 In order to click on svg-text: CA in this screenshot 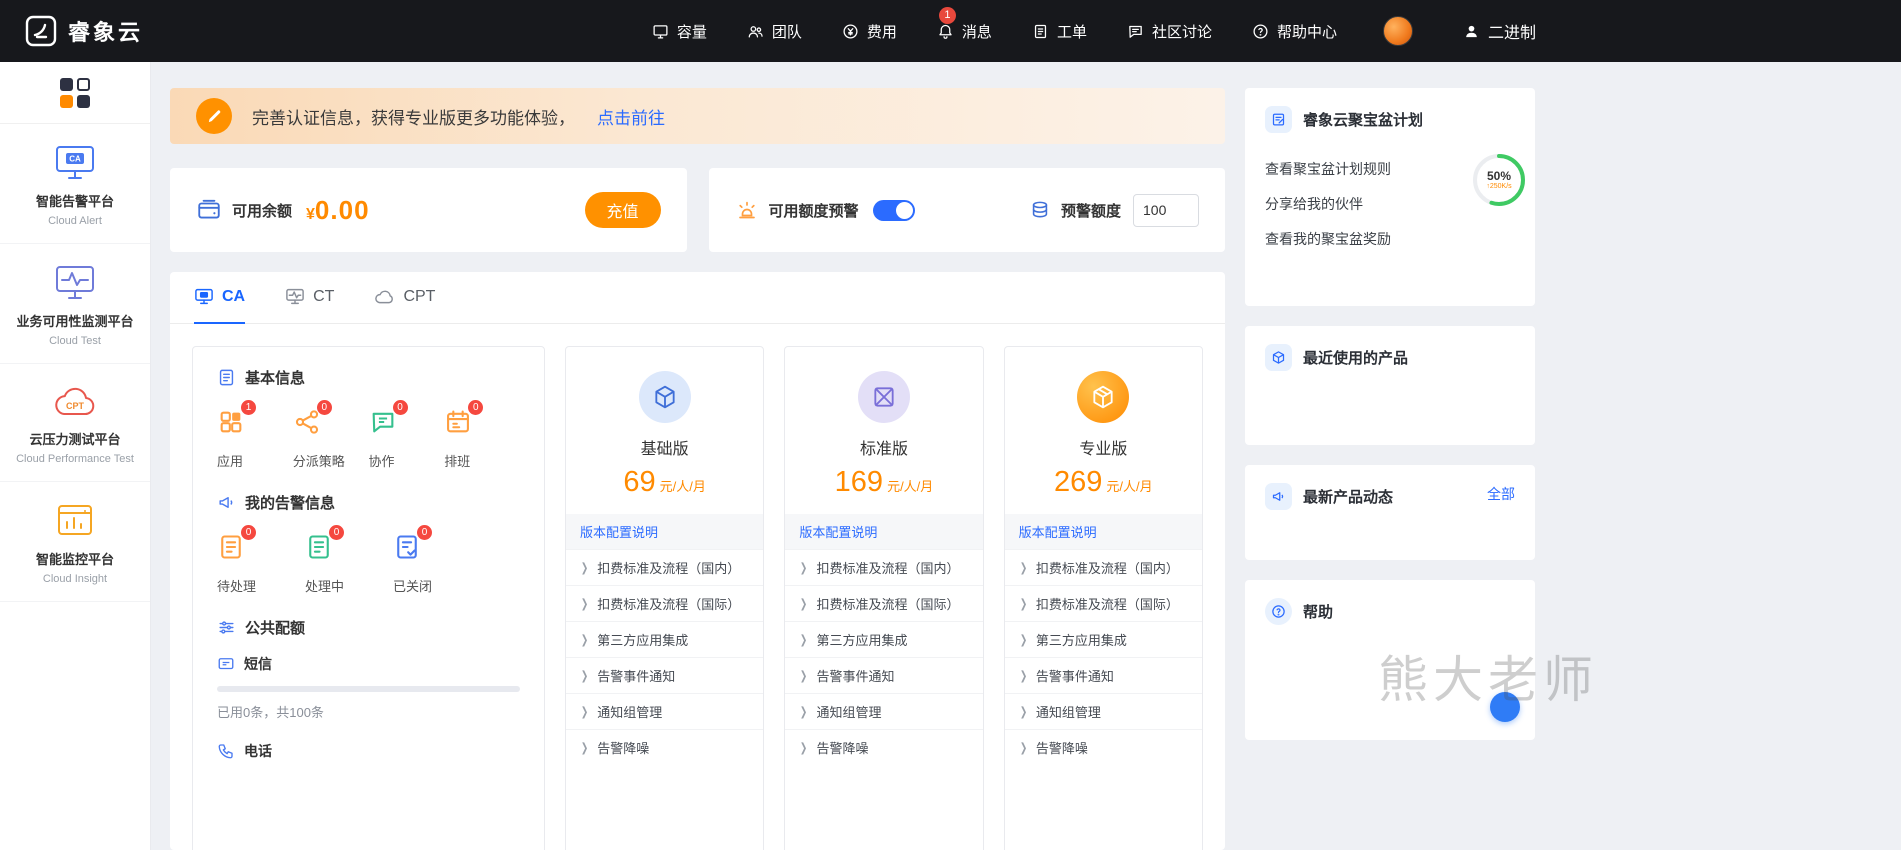, I will do `click(75, 159)`.